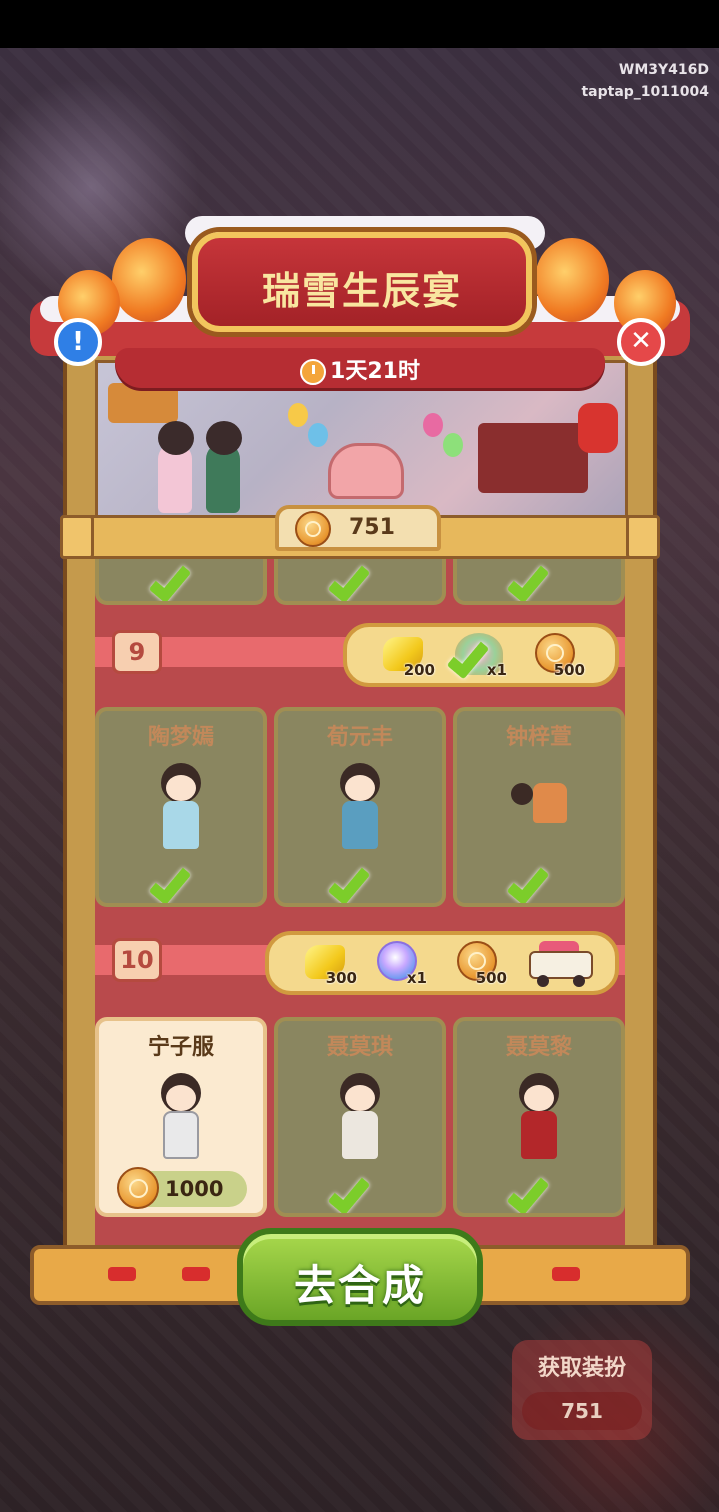 The width and height of the screenshot is (719, 1512). I want to click on reward-amount: 300, so click(341, 978).